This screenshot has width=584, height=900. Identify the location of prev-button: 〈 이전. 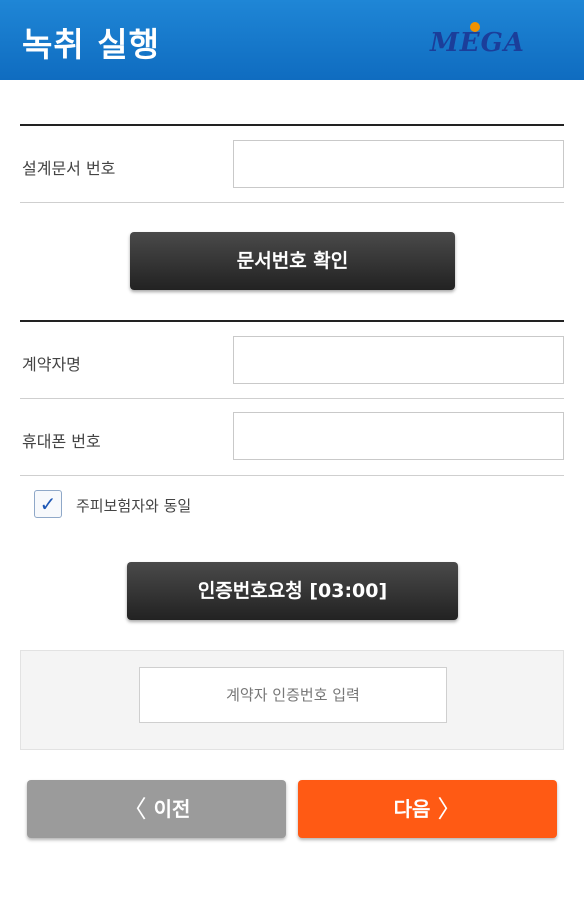
(156, 809).